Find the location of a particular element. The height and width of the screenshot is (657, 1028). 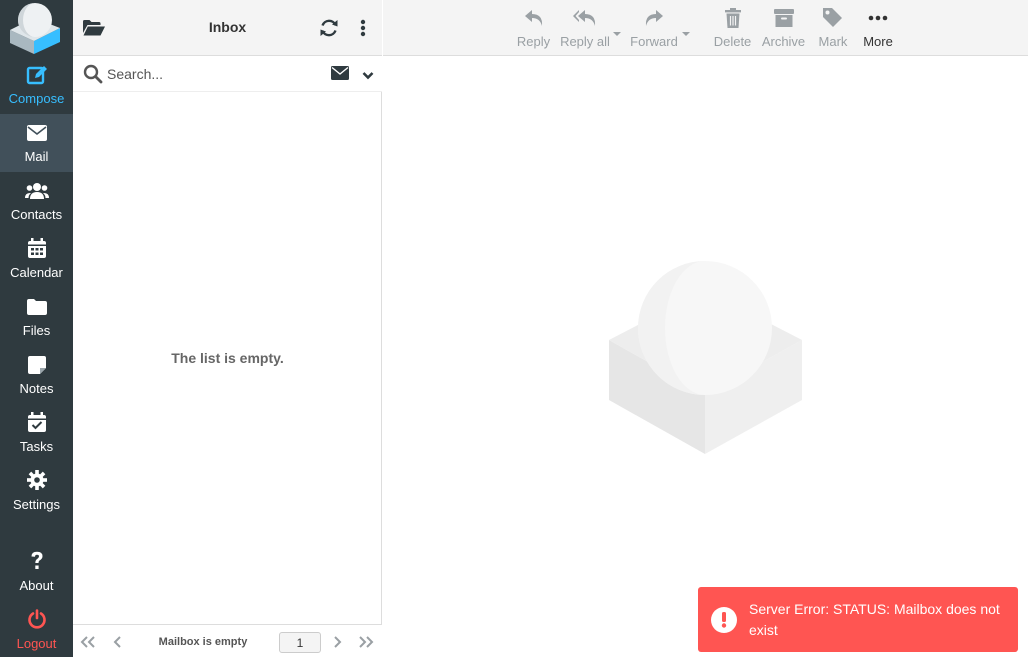

nav-settings: Settings is located at coordinates (36, 491).